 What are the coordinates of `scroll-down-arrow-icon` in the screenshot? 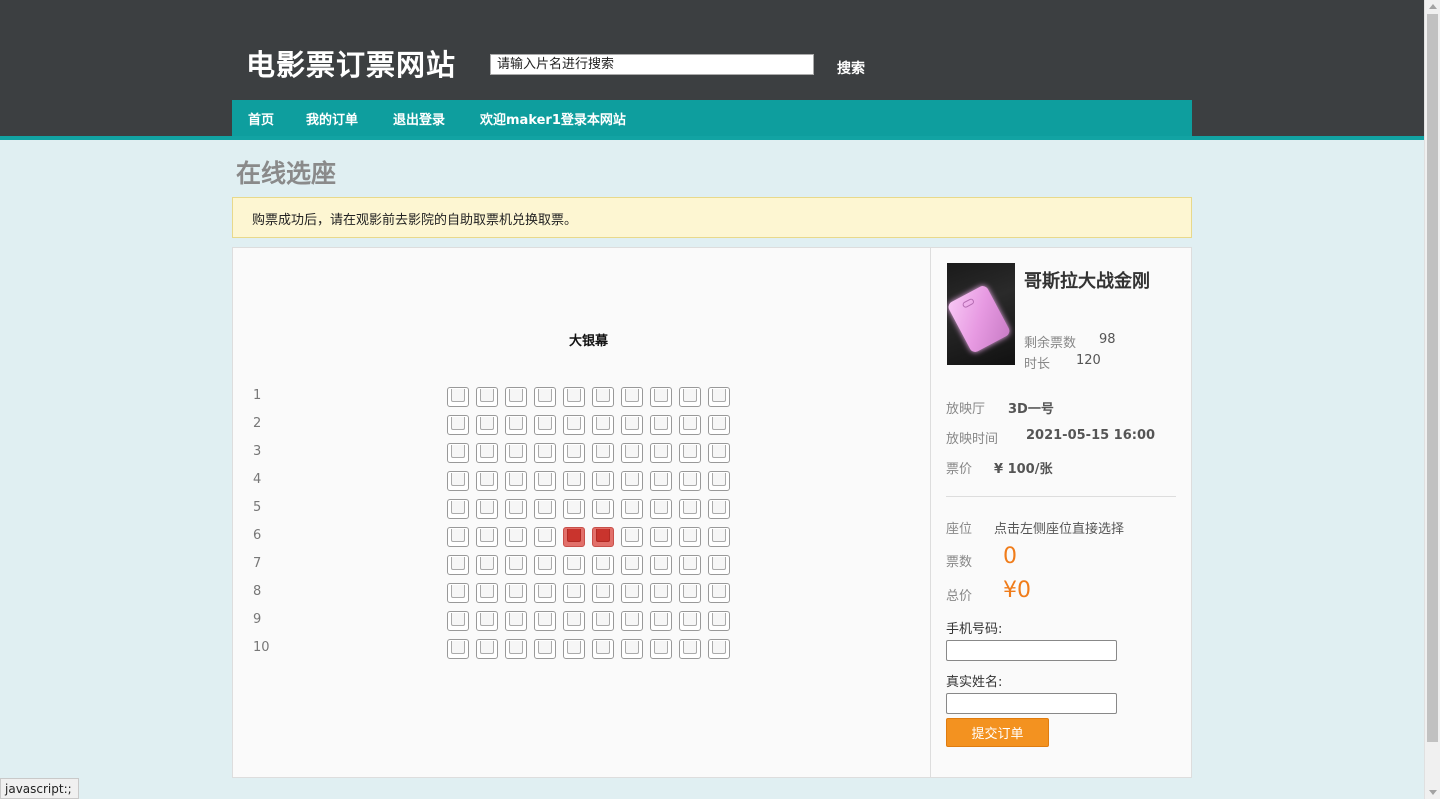 It's located at (1433, 792).